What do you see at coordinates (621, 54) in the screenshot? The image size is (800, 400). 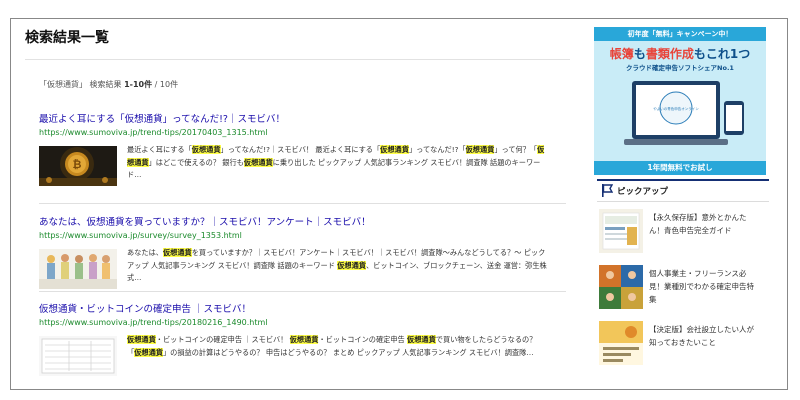 I see `ad-headline-part: 帳簿` at bounding box center [621, 54].